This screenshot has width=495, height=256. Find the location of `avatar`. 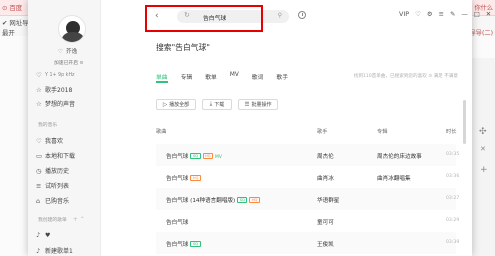

avatar is located at coordinates (72, 29).